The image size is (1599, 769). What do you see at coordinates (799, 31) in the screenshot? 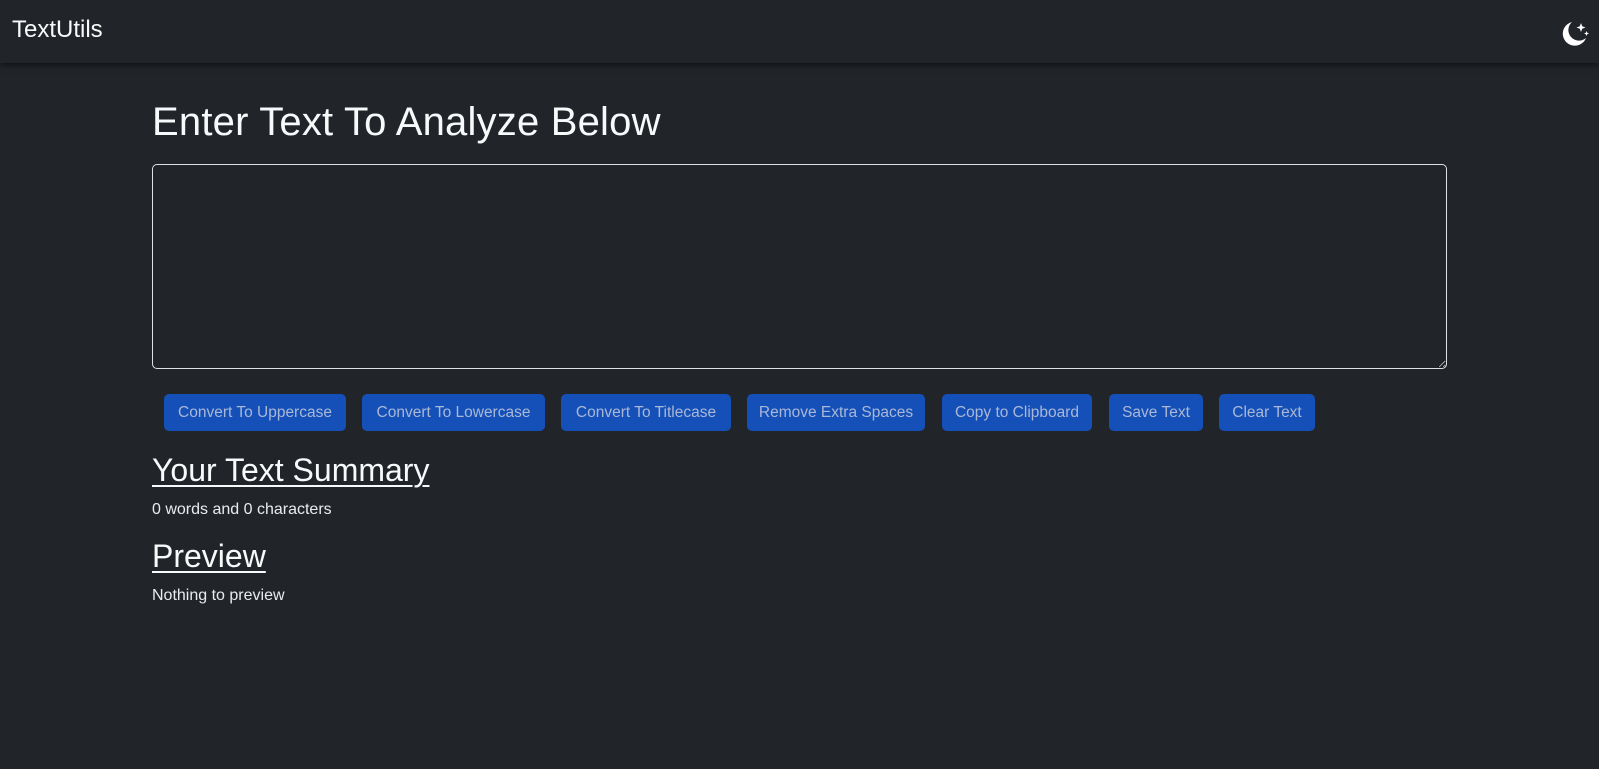
I see `navbar: TextUtils` at bounding box center [799, 31].